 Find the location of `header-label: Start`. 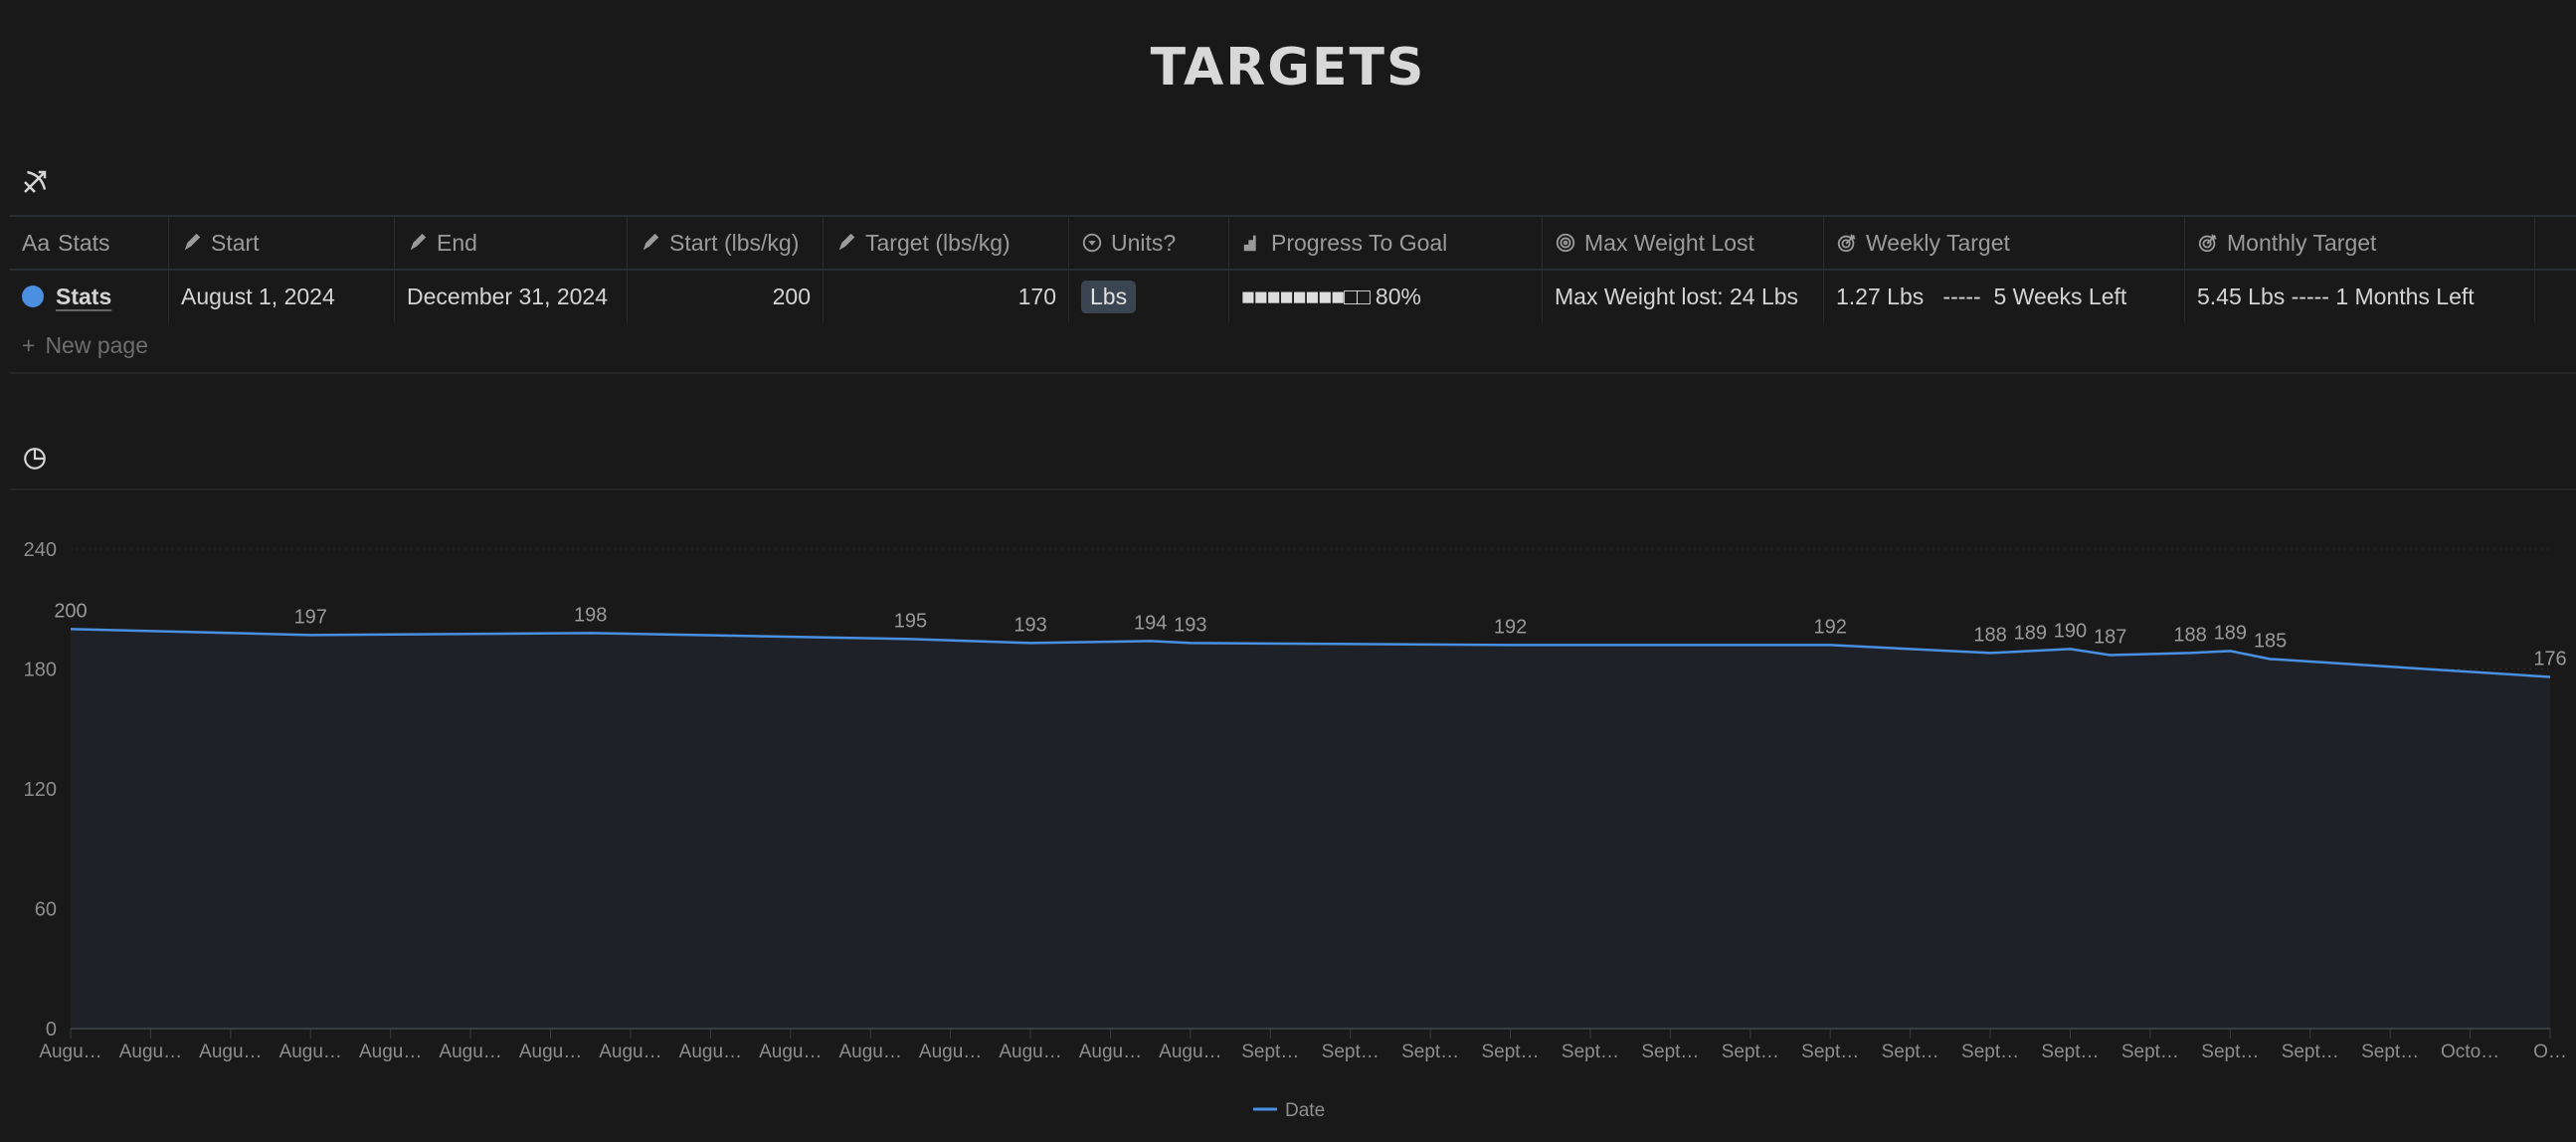

header-label: Start is located at coordinates (235, 242).